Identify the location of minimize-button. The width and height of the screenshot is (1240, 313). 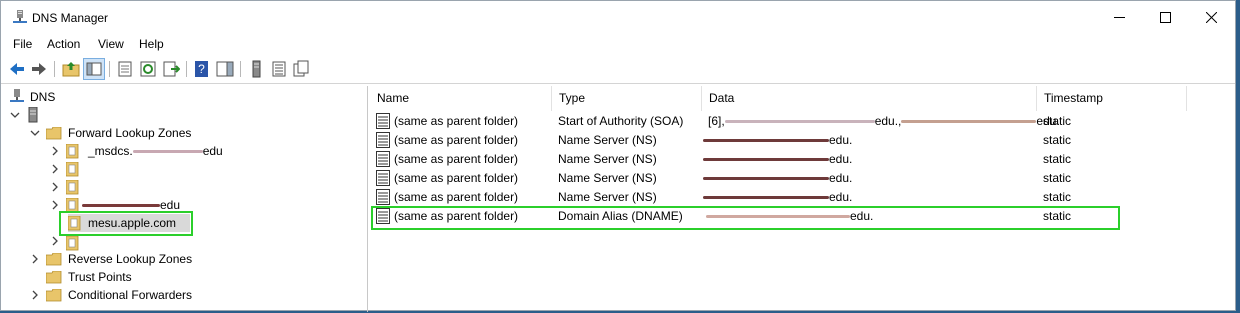
(1119, 17).